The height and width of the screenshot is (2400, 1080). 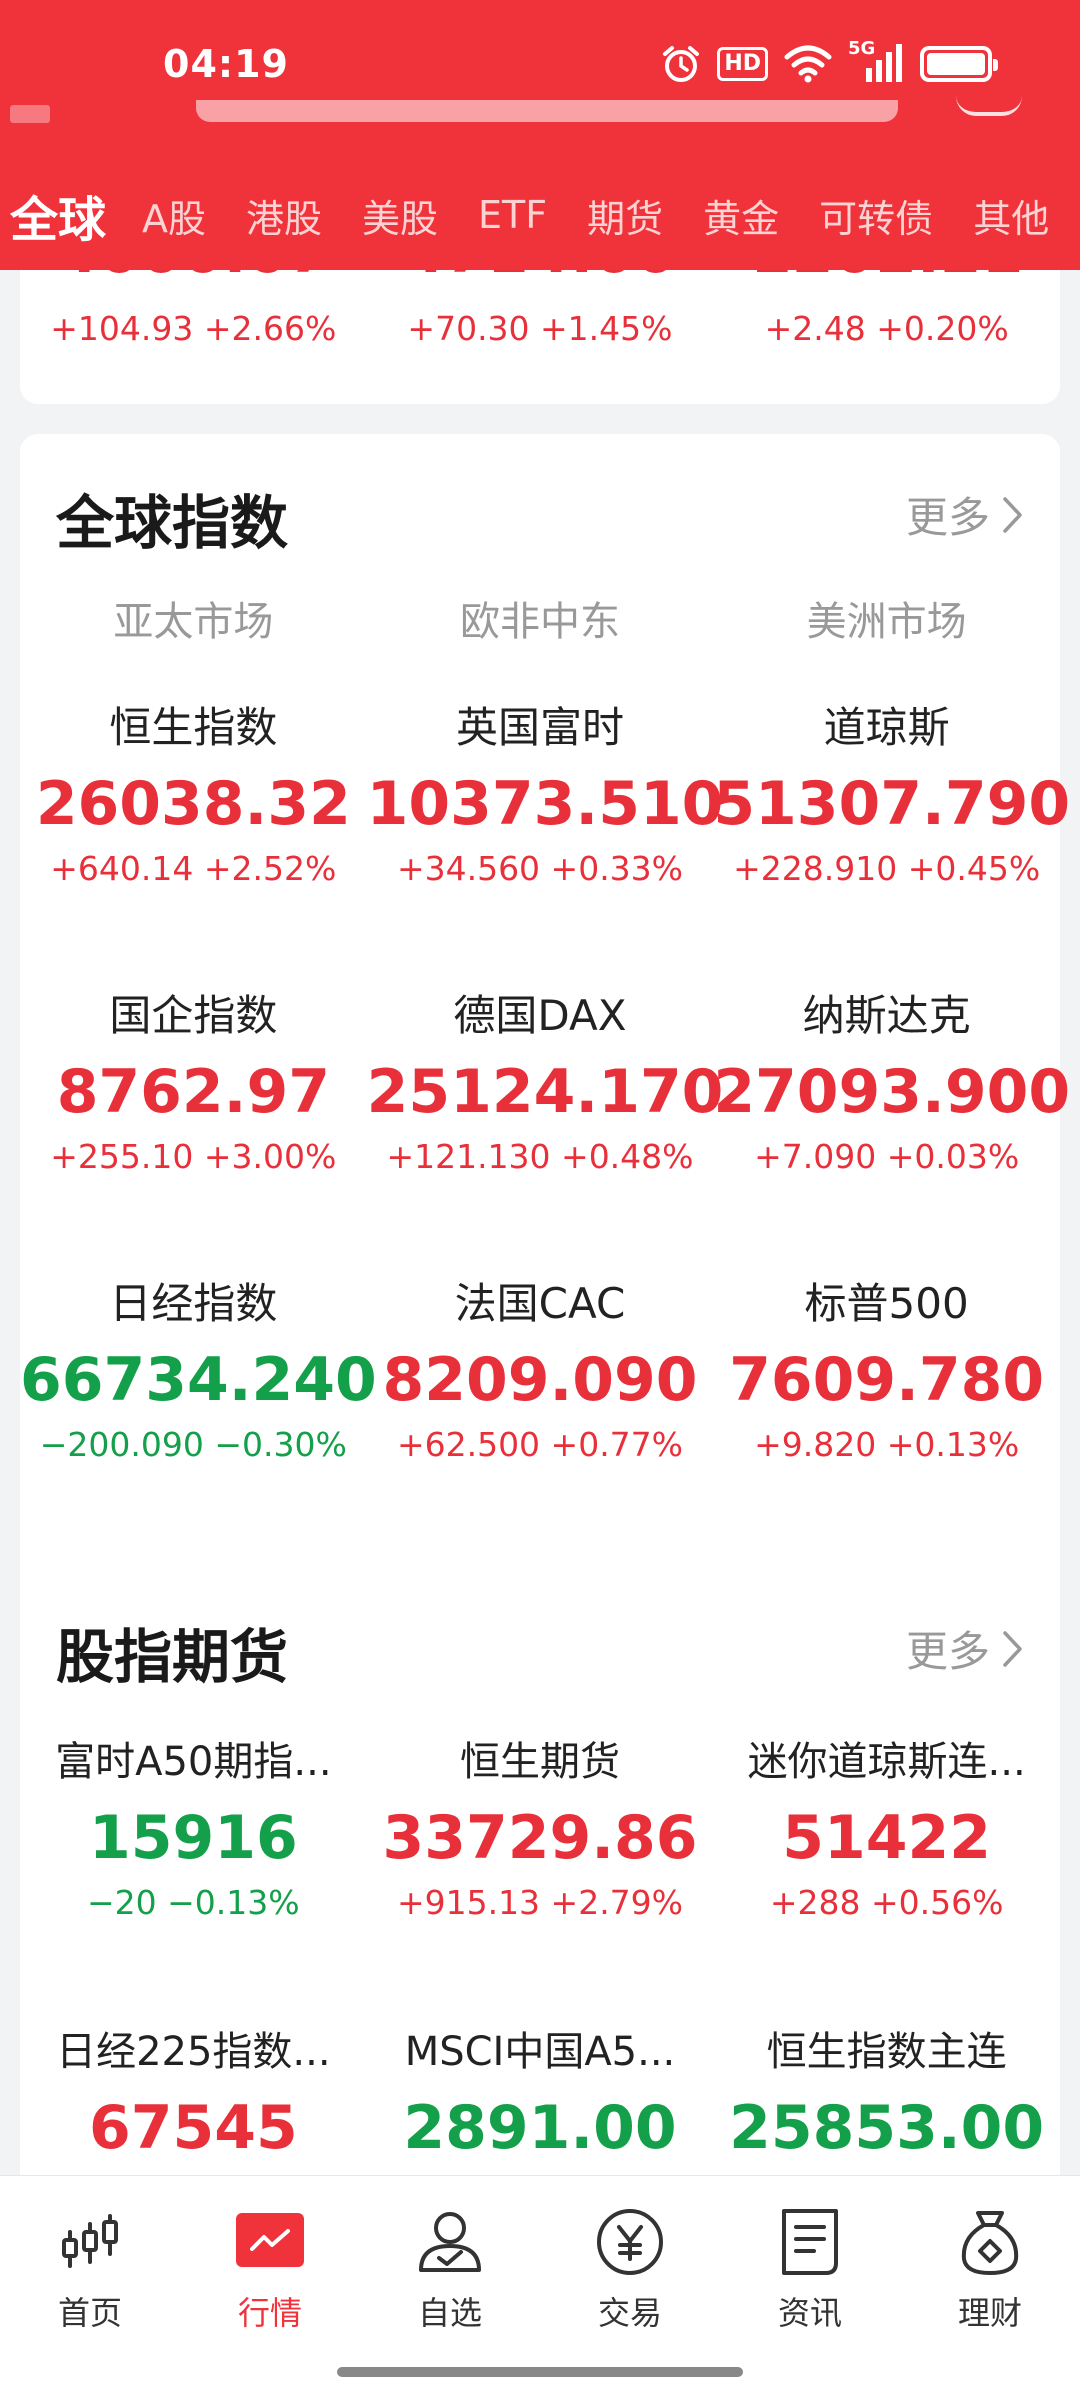 What do you see at coordinates (284, 215) in the screenshot?
I see `tab-hk-stocks: 港股` at bounding box center [284, 215].